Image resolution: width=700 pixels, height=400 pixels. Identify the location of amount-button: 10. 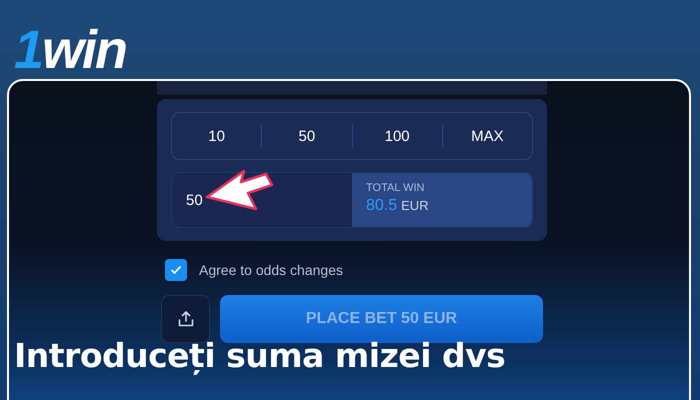
(217, 136).